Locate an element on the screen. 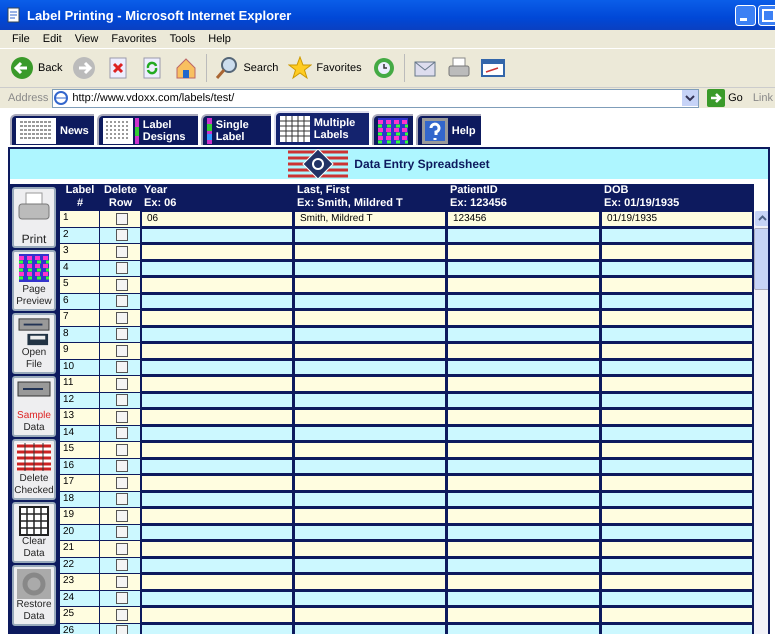 The image size is (775, 634). clear-button: Clear Data is located at coordinates (34, 532).